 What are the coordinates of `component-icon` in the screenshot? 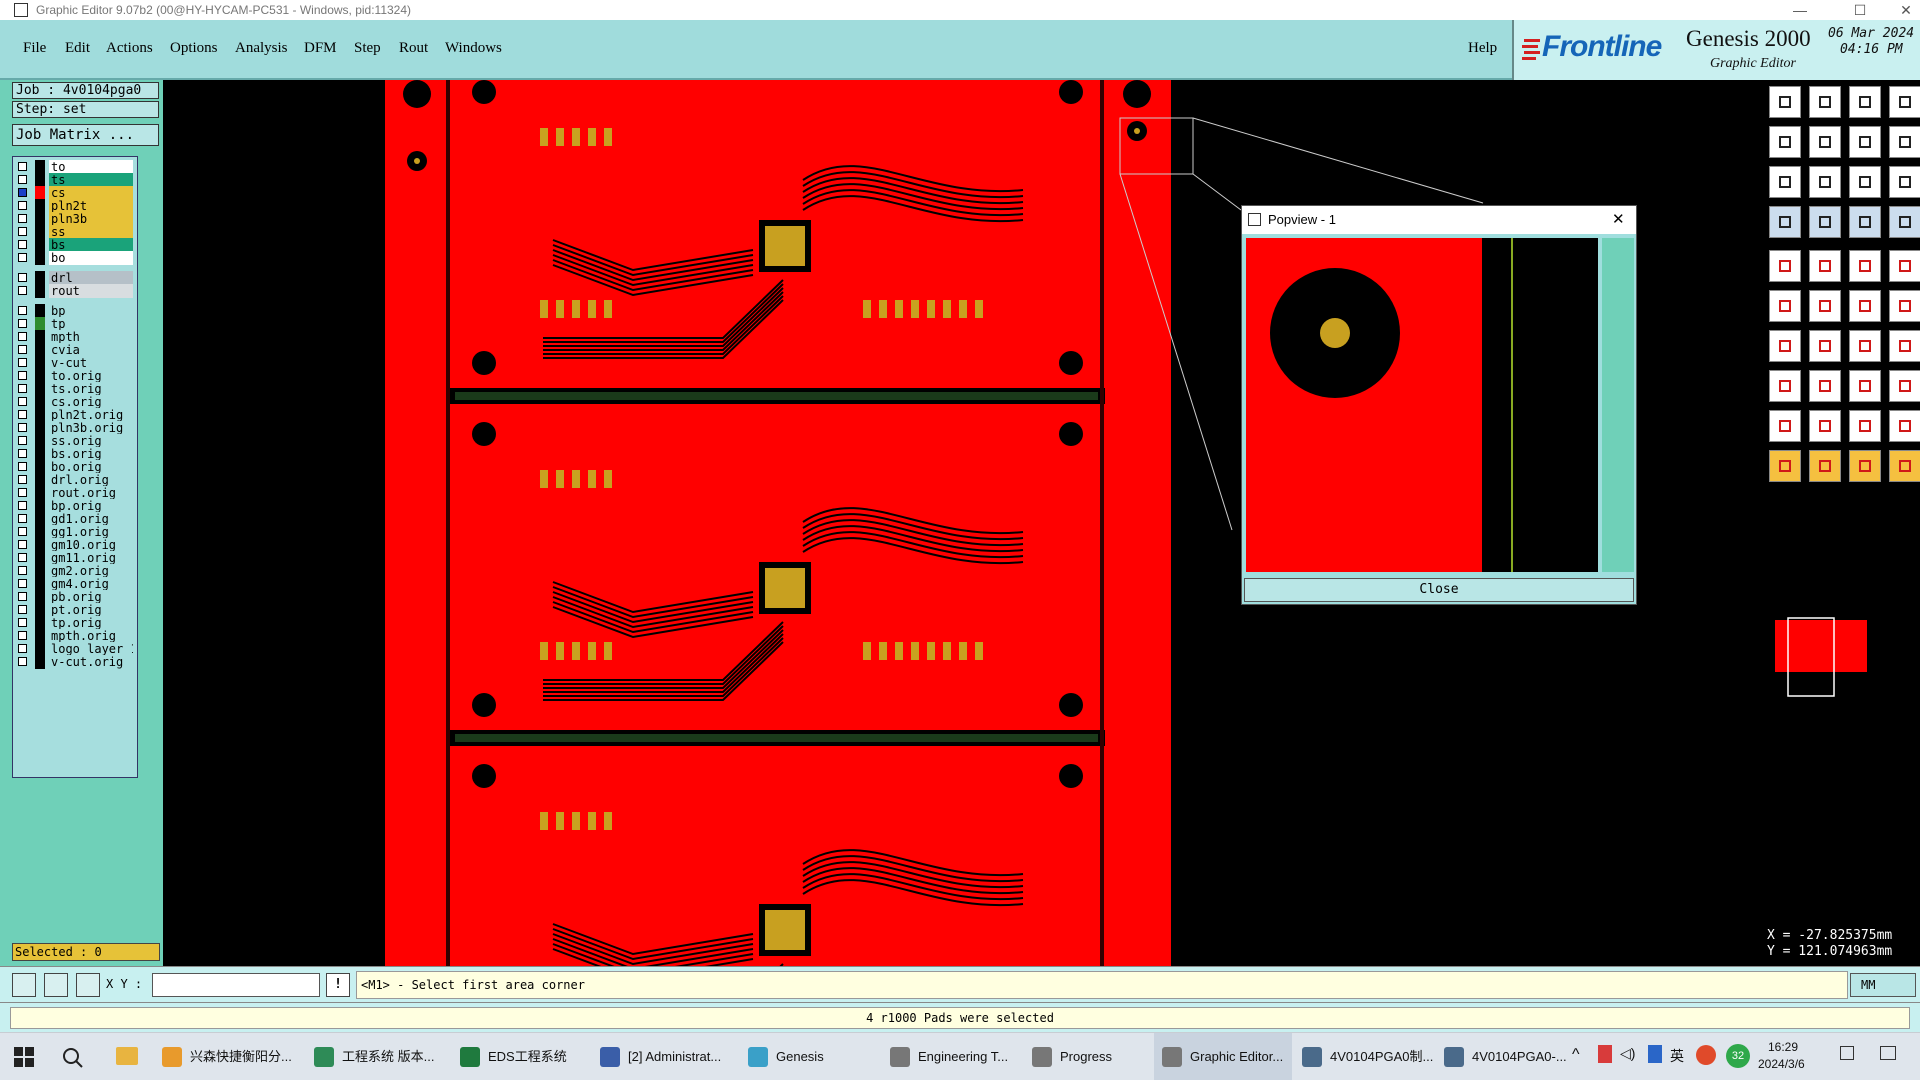 It's located at (1865, 386).